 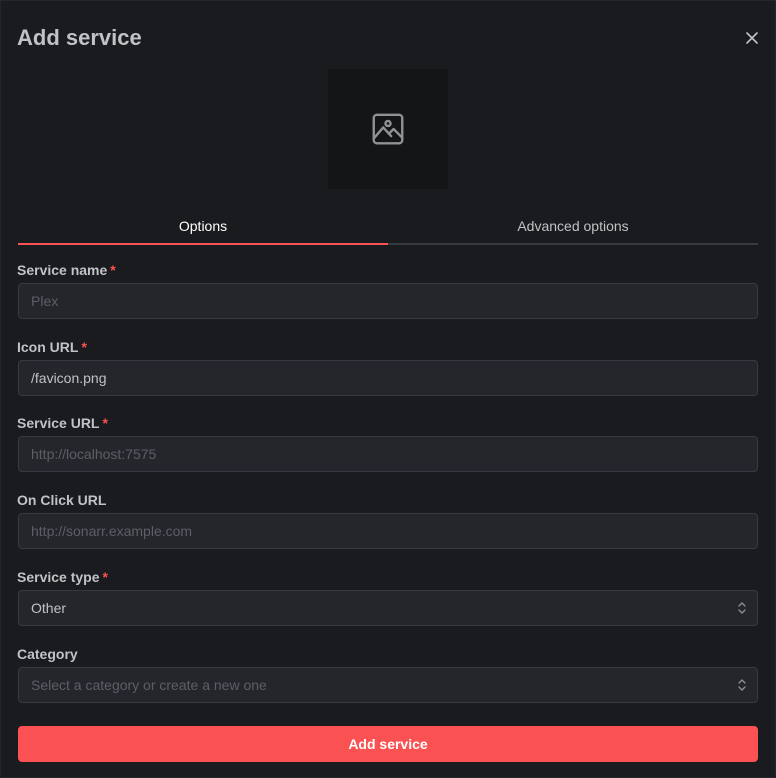 I want to click on tab-advanced-options: Advanced options, so click(x=573, y=226).